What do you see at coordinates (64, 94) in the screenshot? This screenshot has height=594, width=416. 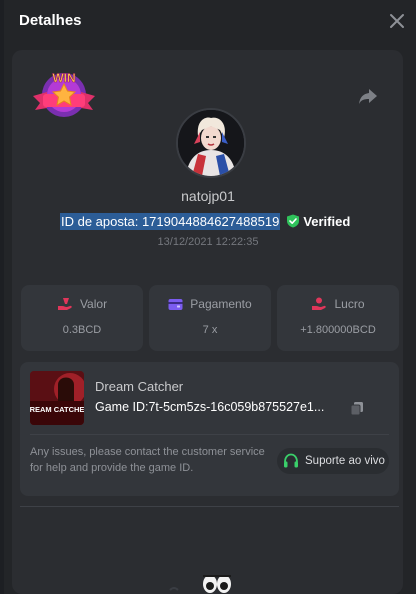 I see `win-badge-icon: WIN` at bounding box center [64, 94].